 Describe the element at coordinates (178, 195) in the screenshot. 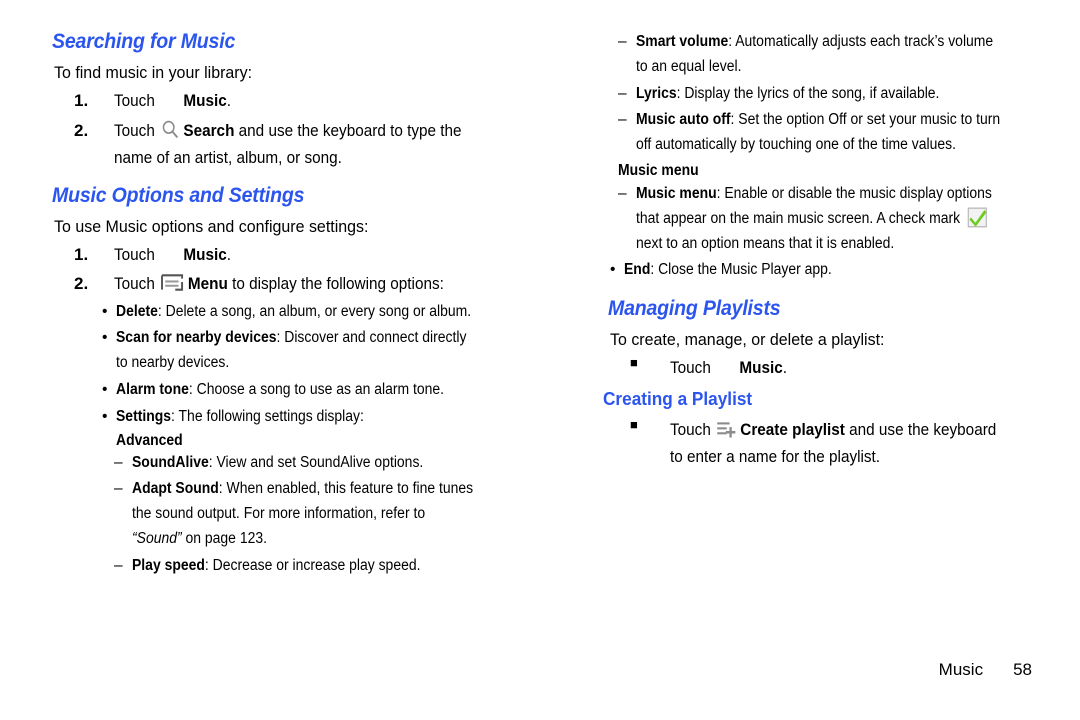

I see `section-heading-music-options-and-settings: Music Options and Settings` at that location.